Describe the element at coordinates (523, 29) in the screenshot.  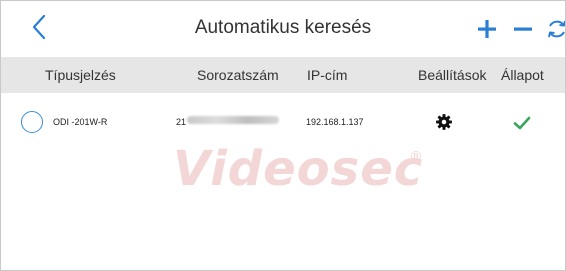
I see `minus-icon` at that location.